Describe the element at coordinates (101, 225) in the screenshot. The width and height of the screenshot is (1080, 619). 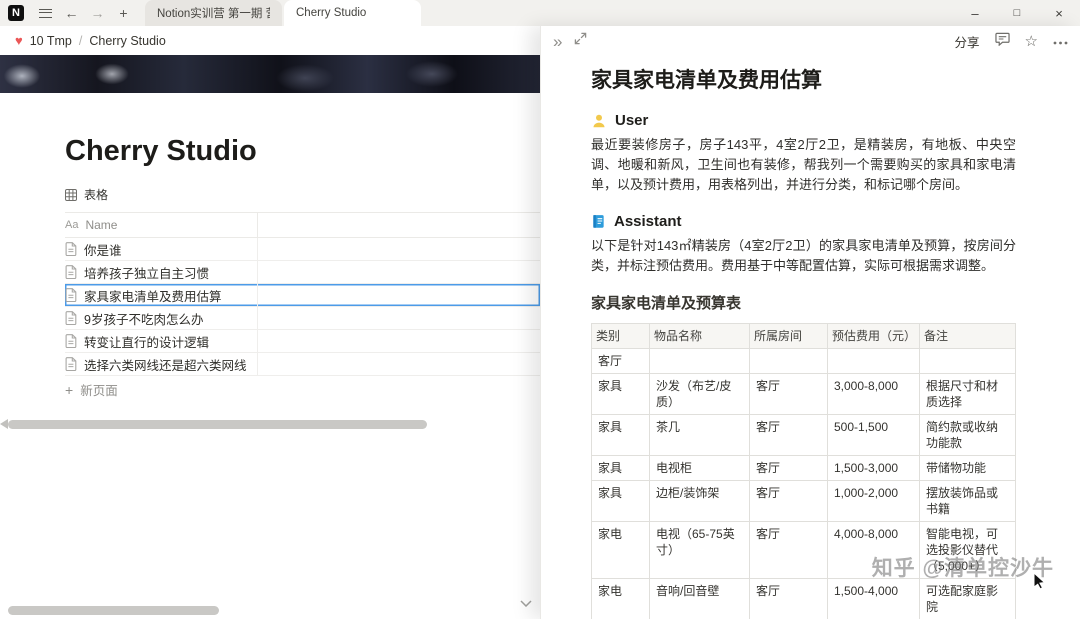
I see `property-name-label: Name` at that location.